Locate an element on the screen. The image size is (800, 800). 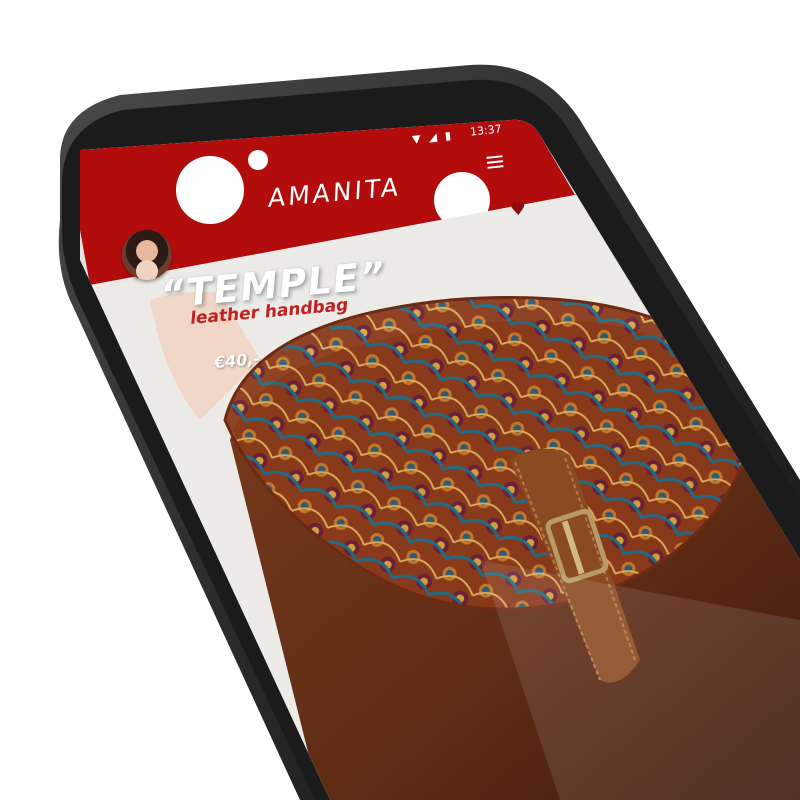
battery-icon: ▮ is located at coordinates (448, 135).